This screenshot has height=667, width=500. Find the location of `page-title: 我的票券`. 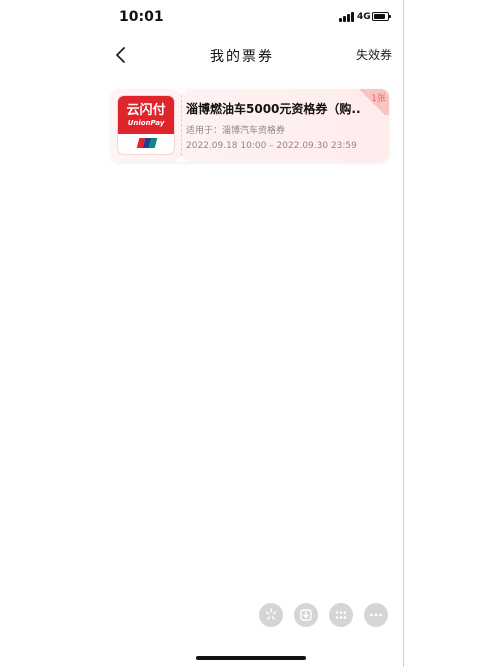

page-title: 我的票券 is located at coordinates (242, 57).